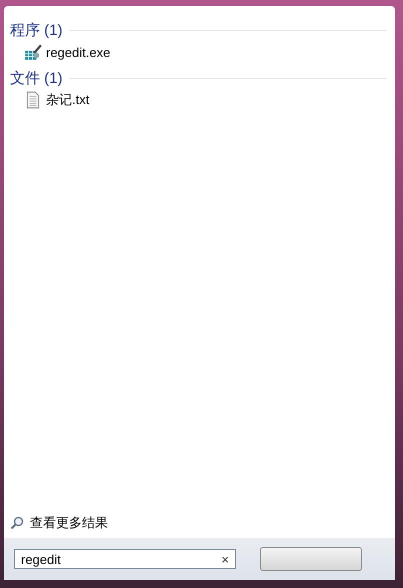 The height and width of the screenshot is (588, 403). I want to click on search-field: regedit ×, so click(125, 559).